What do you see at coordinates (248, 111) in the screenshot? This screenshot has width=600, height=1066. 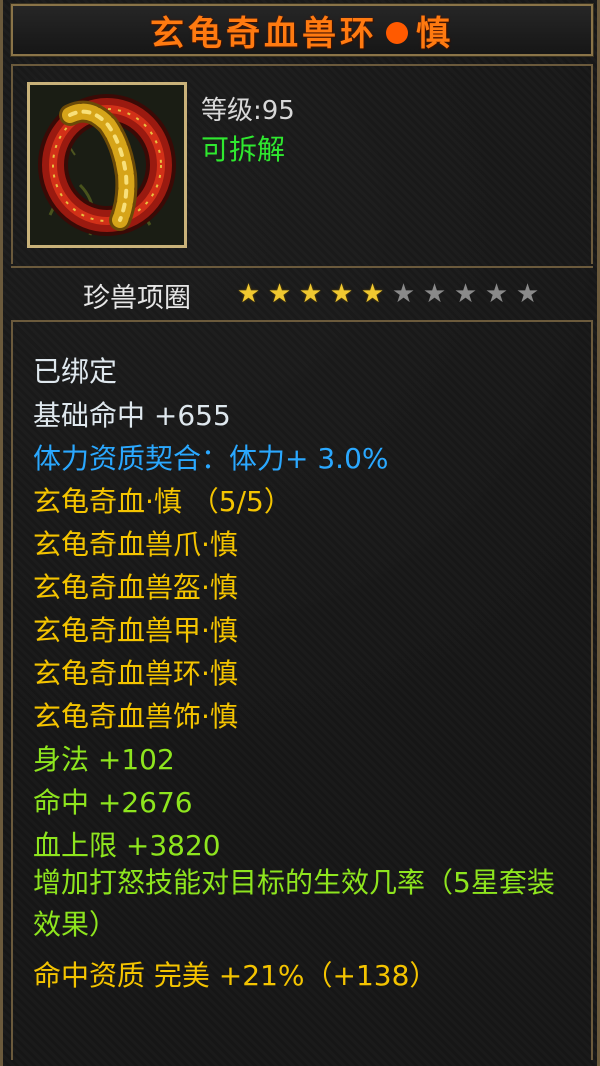 I see `item-level: 等级:95` at bounding box center [248, 111].